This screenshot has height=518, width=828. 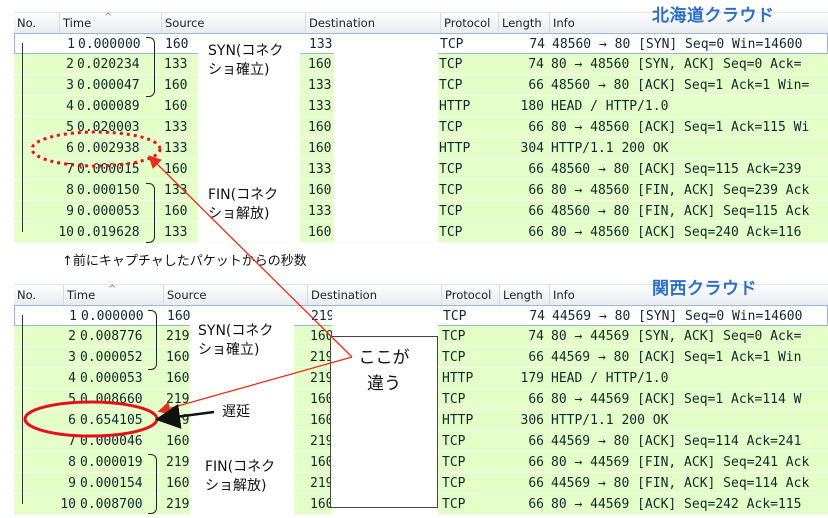 What do you see at coordinates (96, 149) in the screenshot?
I see `highlight-ellipse-dotted` at bounding box center [96, 149].